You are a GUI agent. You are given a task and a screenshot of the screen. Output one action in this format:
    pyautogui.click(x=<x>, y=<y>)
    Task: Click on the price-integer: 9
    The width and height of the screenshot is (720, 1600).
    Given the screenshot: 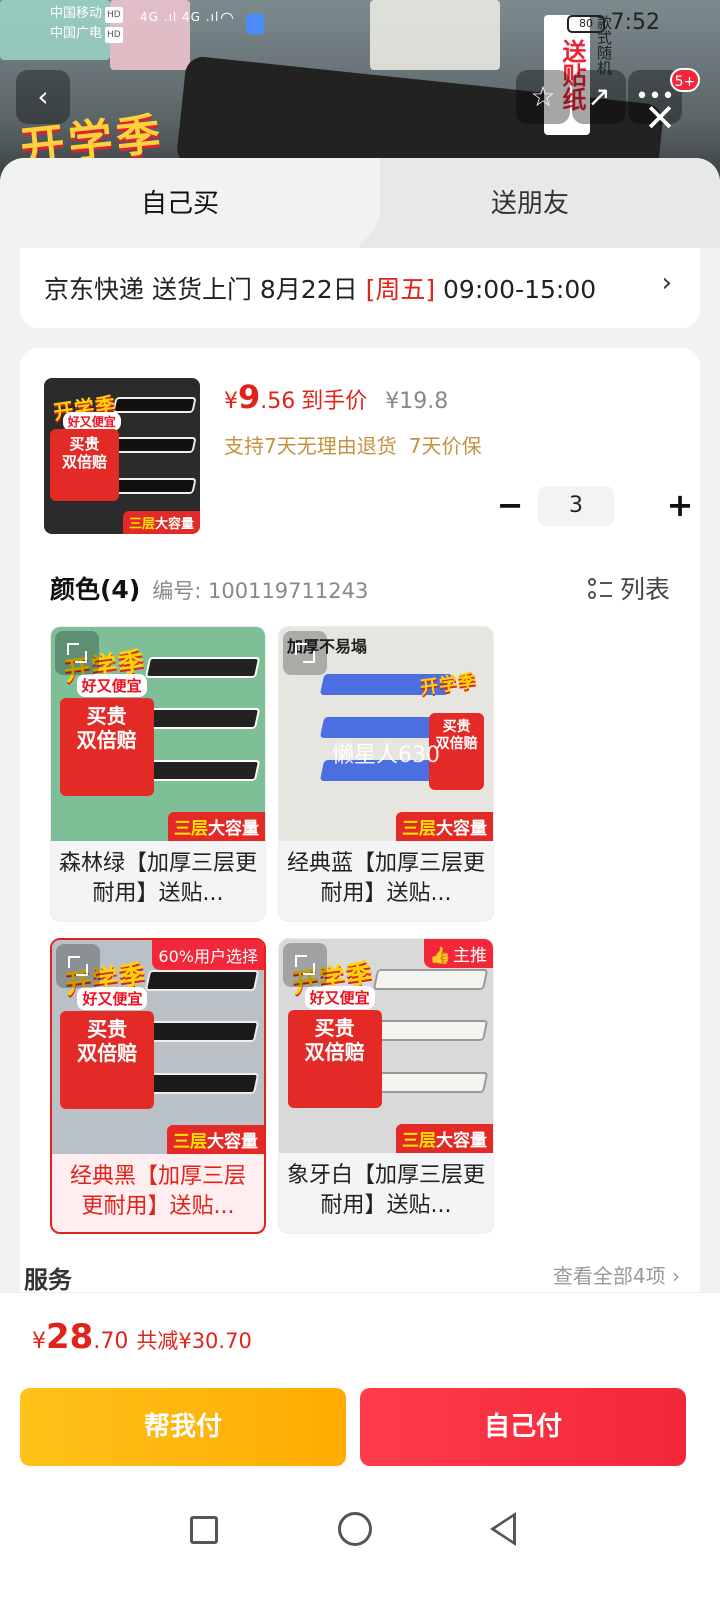 What is the action you would take?
    pyautogui.click(x=249, y=397)
    